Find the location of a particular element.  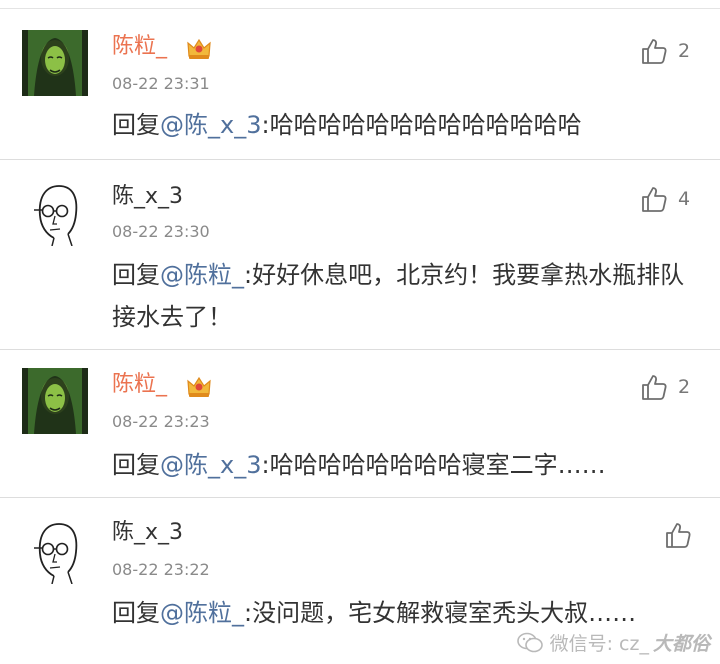

top-divider is located at coordinates (360, 8).